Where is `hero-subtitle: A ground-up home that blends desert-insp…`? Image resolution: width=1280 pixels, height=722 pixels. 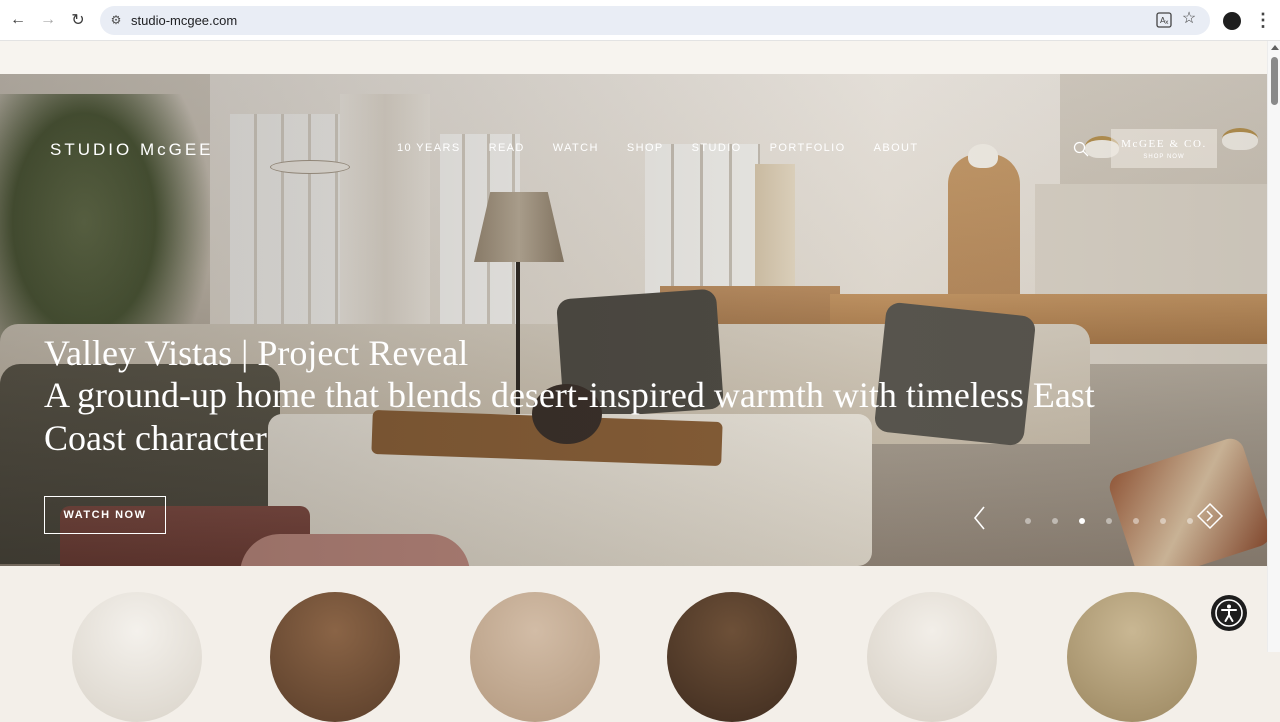 hero-subtitle: A ground-up home that blends desert-insp… is located at coordinates (569, 416).